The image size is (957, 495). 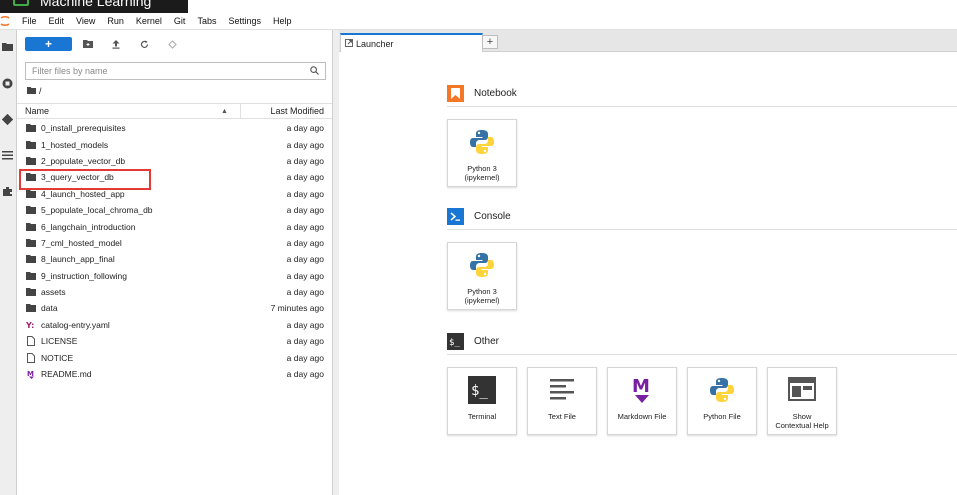 I want to click on notebook-python3-card: Python 3 (ipykernel), so click(x=482, y=153).